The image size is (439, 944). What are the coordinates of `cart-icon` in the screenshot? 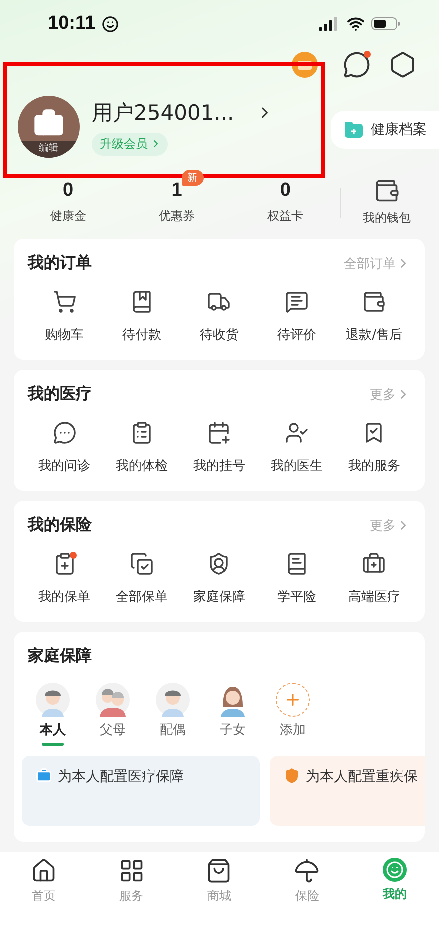 It's located at (64, 302).